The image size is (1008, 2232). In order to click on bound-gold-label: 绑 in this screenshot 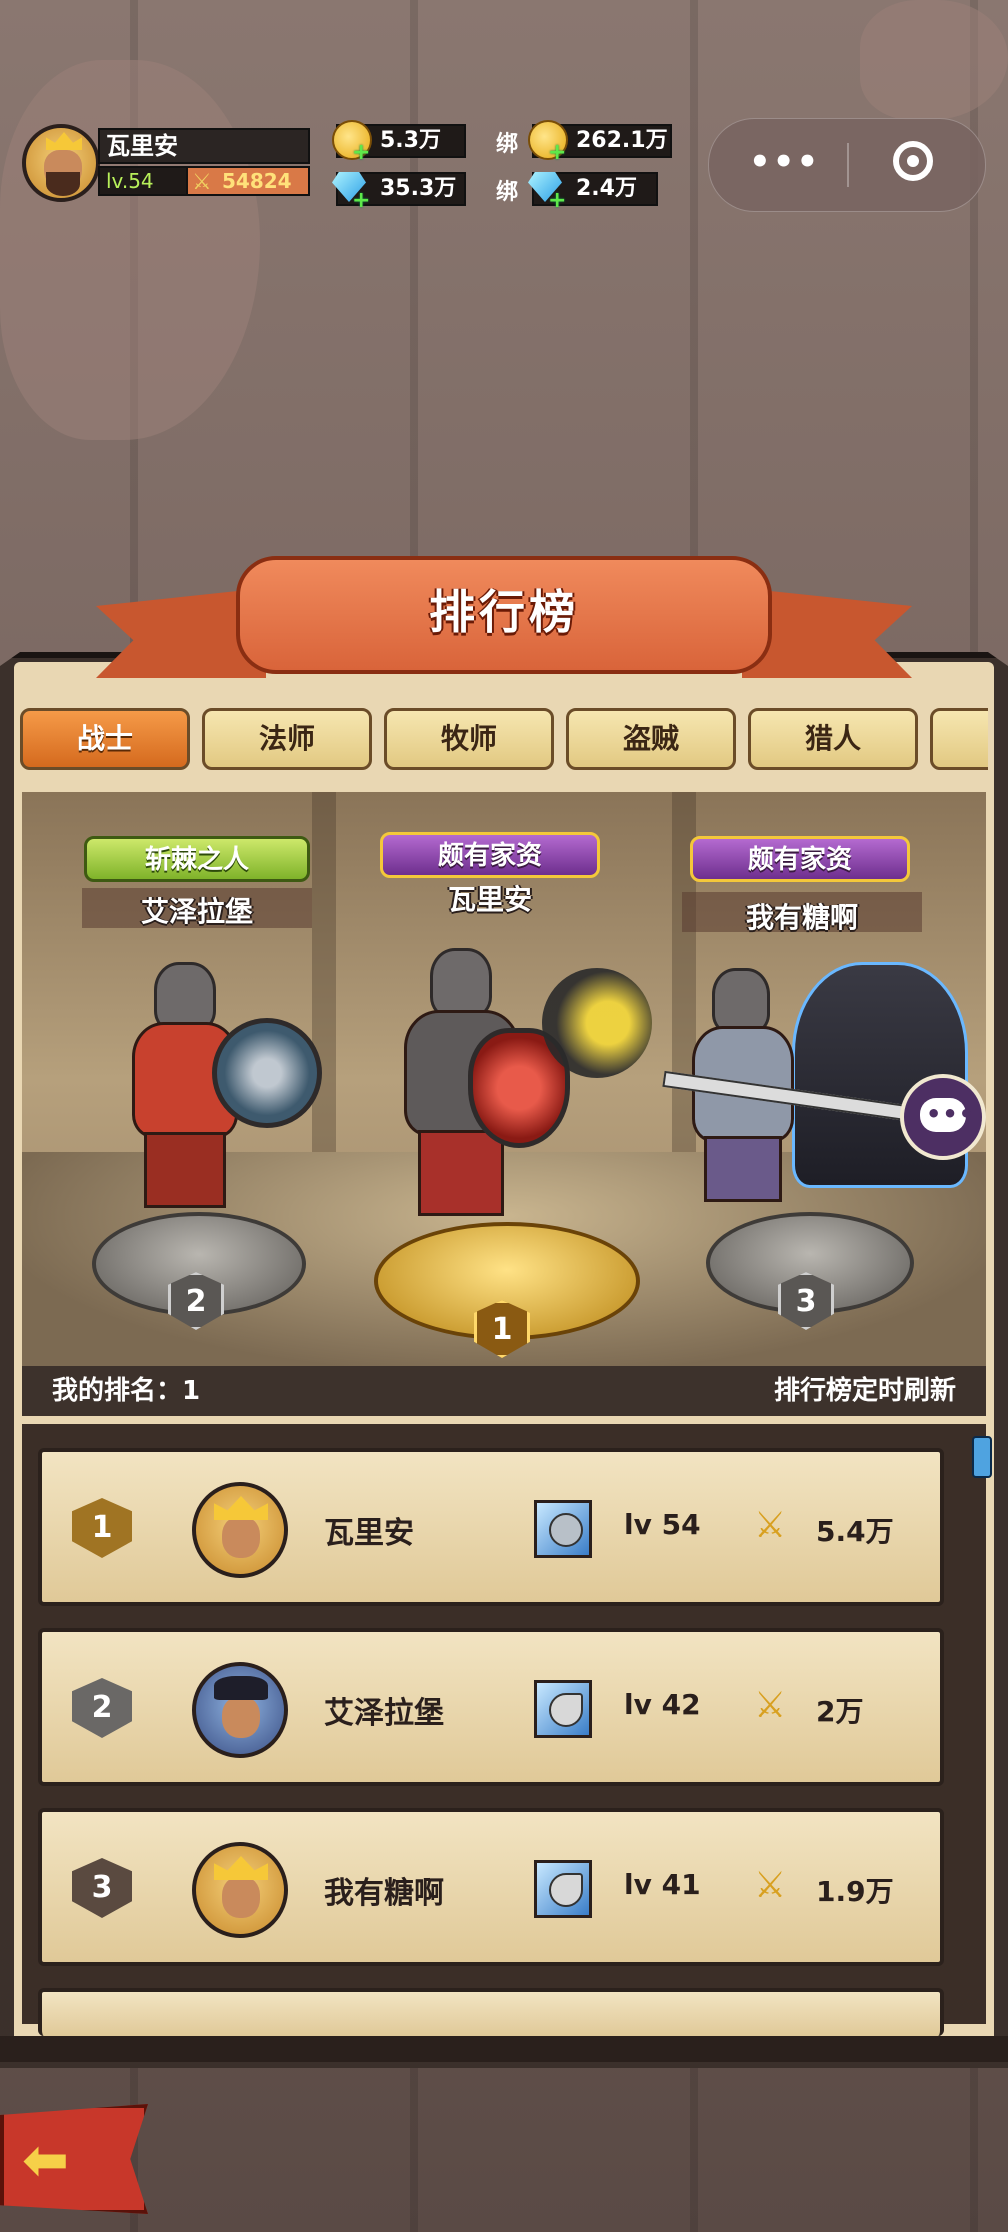, I will do `click(507, 144)`.